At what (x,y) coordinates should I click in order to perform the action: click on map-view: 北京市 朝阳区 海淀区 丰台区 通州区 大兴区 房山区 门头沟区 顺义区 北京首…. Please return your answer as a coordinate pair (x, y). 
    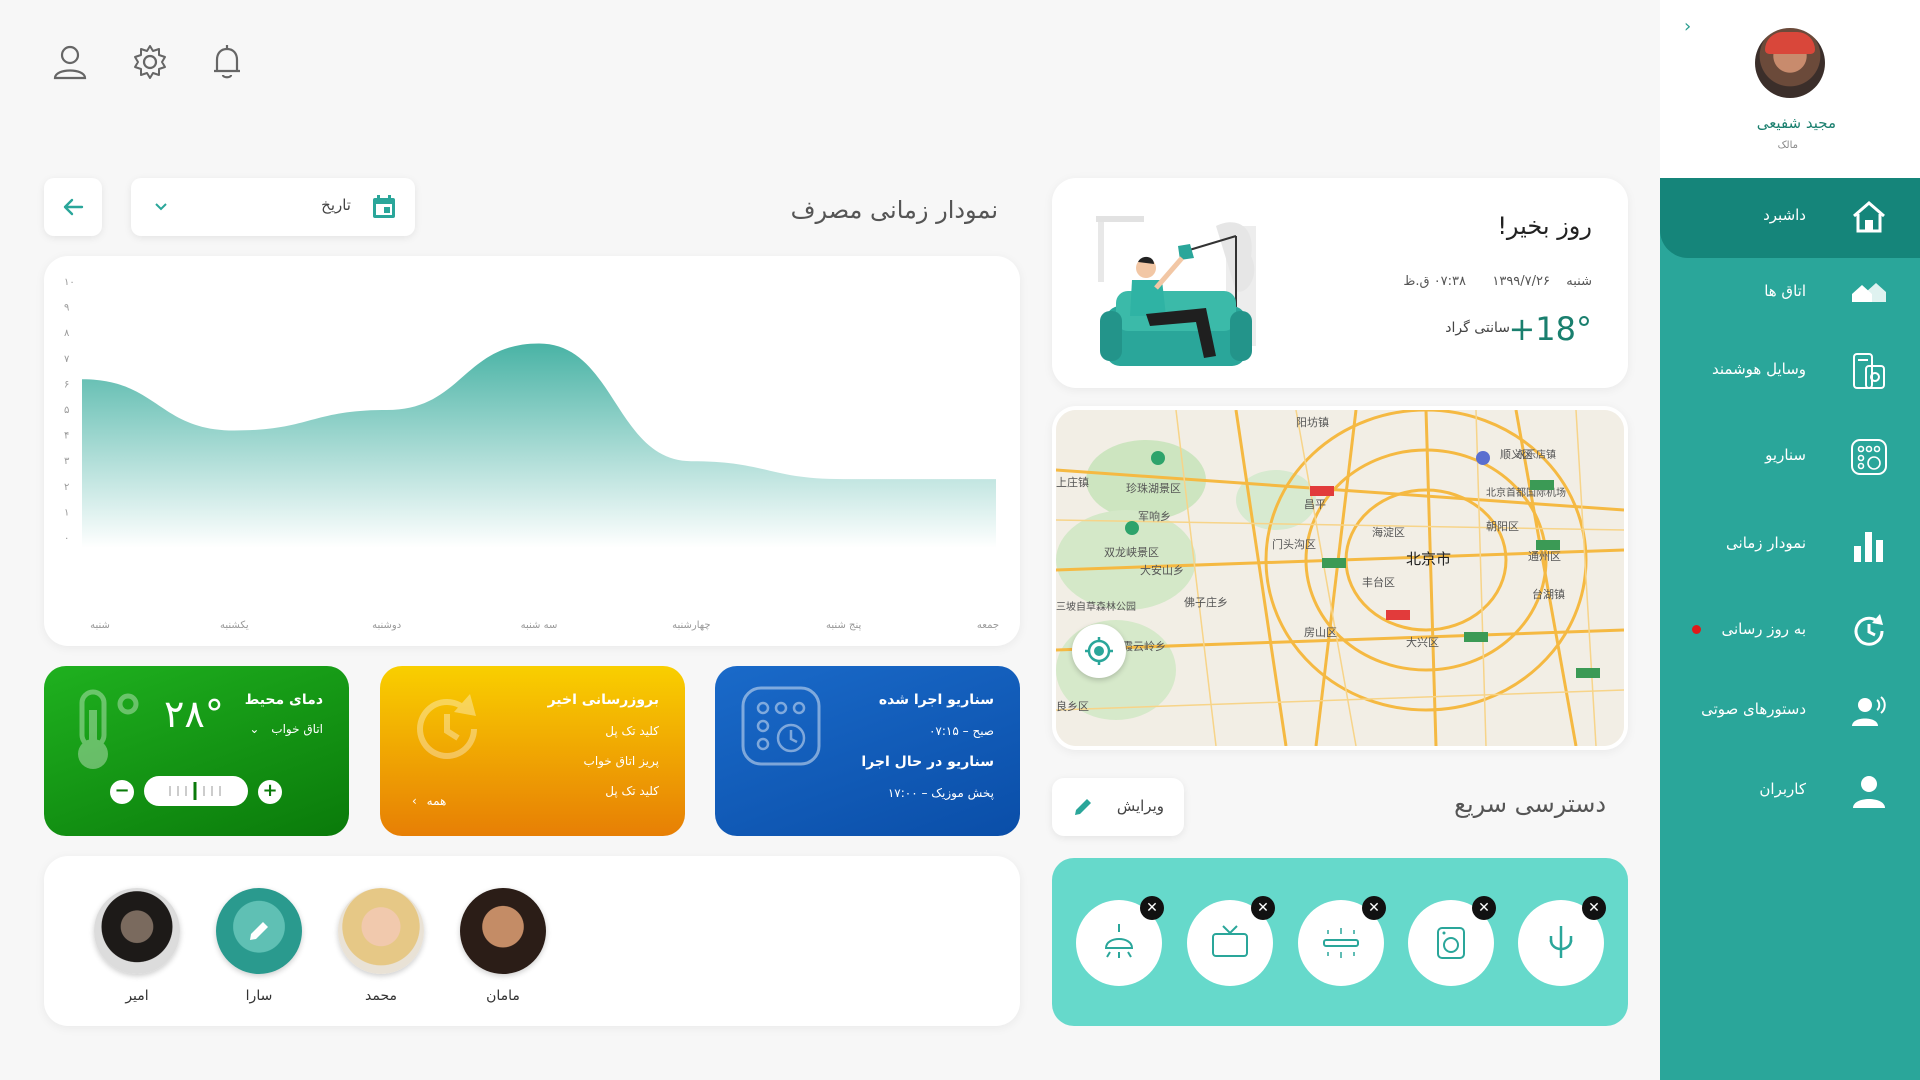
    Looking at the image, I should click on (1340, 578).